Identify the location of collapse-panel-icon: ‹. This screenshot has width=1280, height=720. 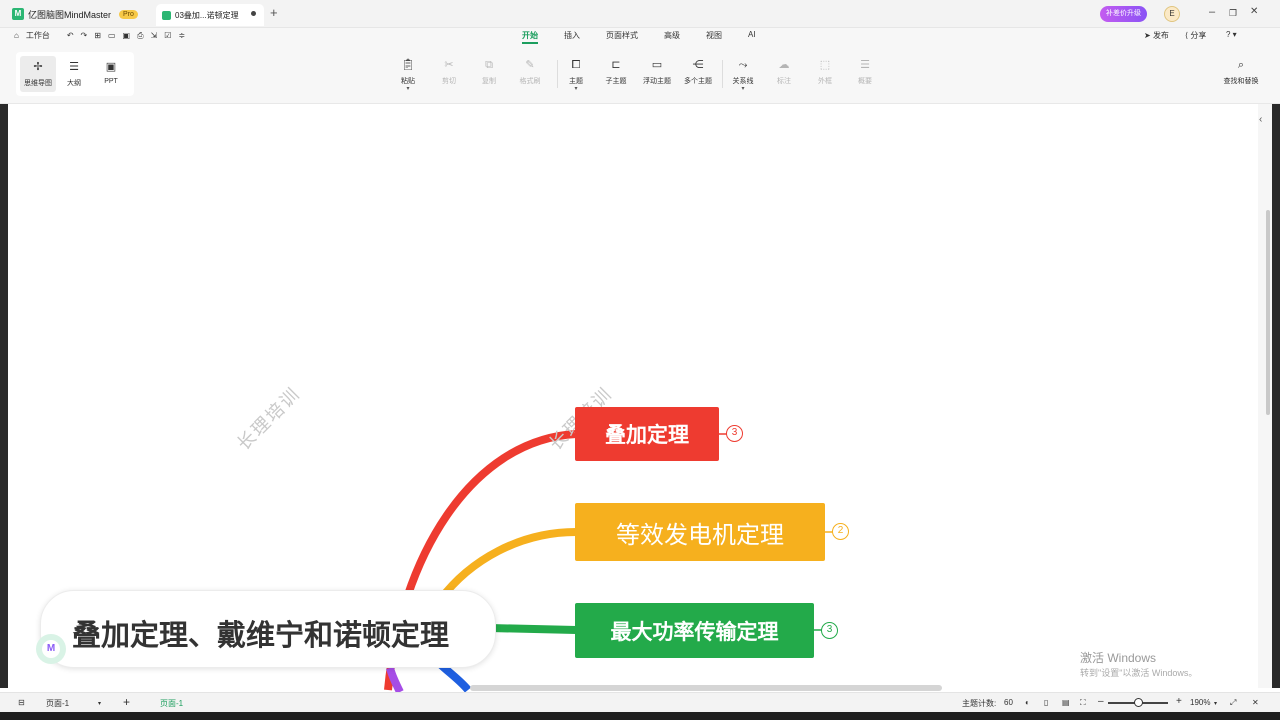
(1260, 119).